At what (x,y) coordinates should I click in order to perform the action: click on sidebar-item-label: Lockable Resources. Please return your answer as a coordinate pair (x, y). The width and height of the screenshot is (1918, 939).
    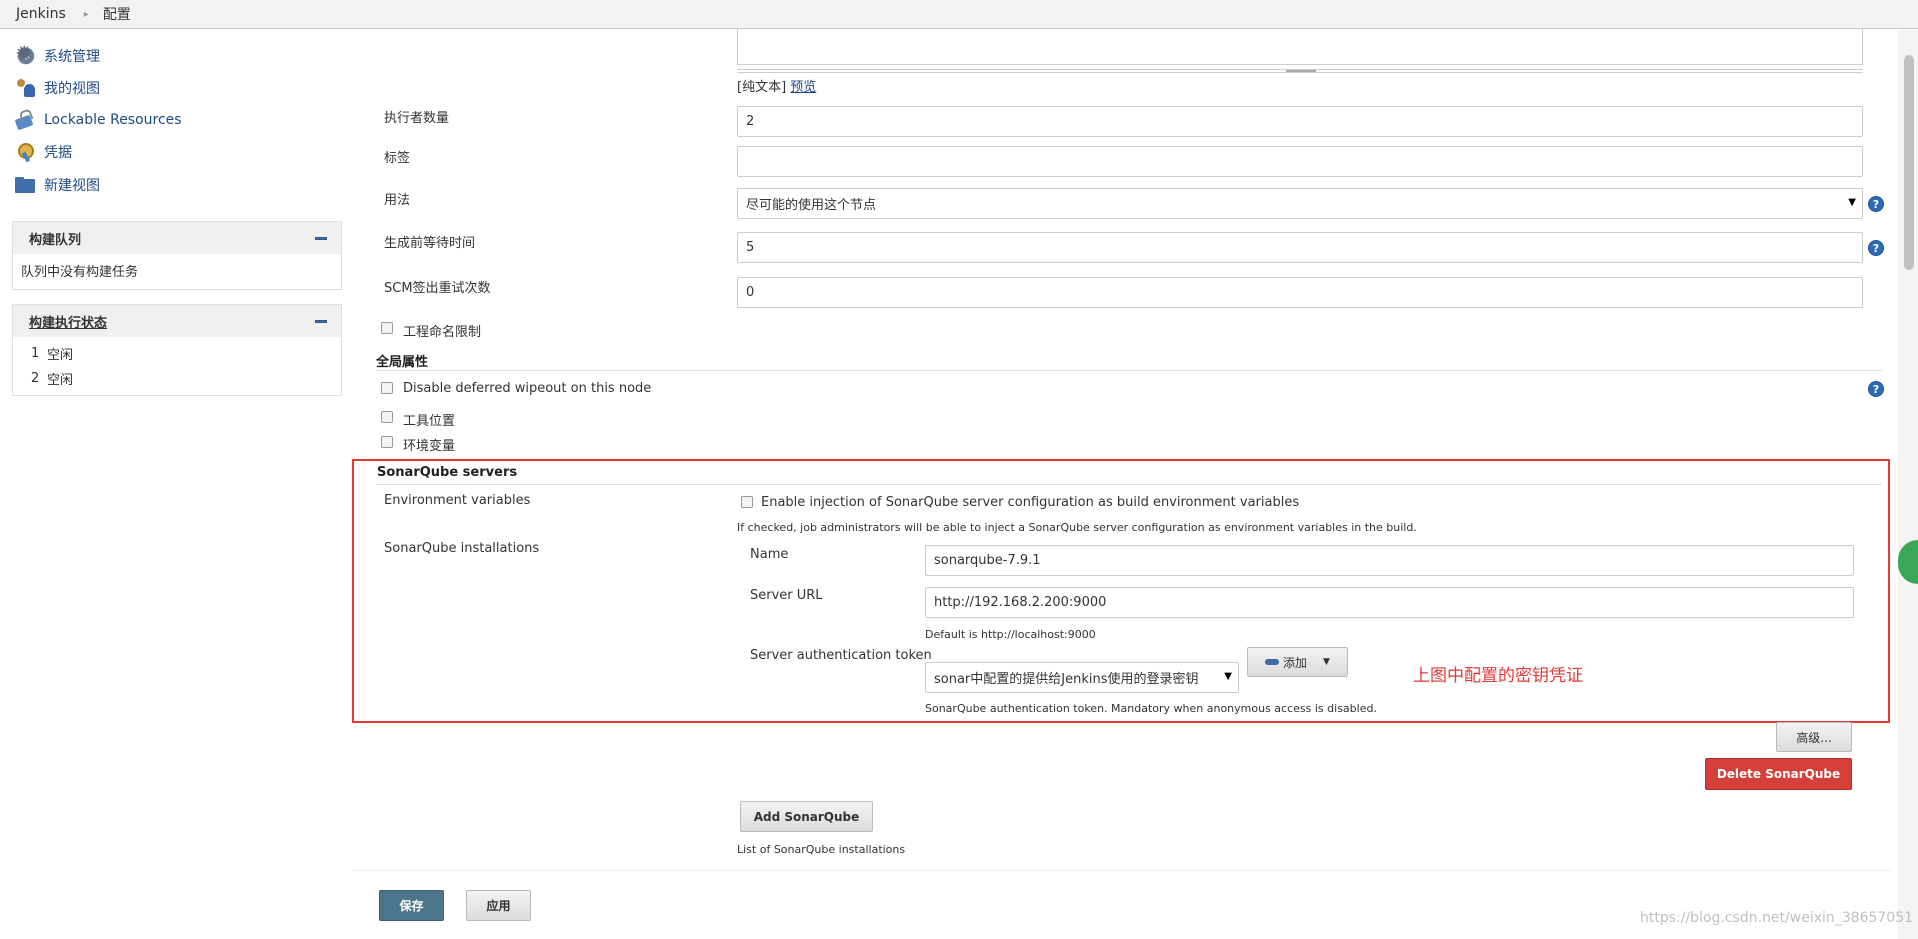
    Looking at the image, I should click on (113, 120).